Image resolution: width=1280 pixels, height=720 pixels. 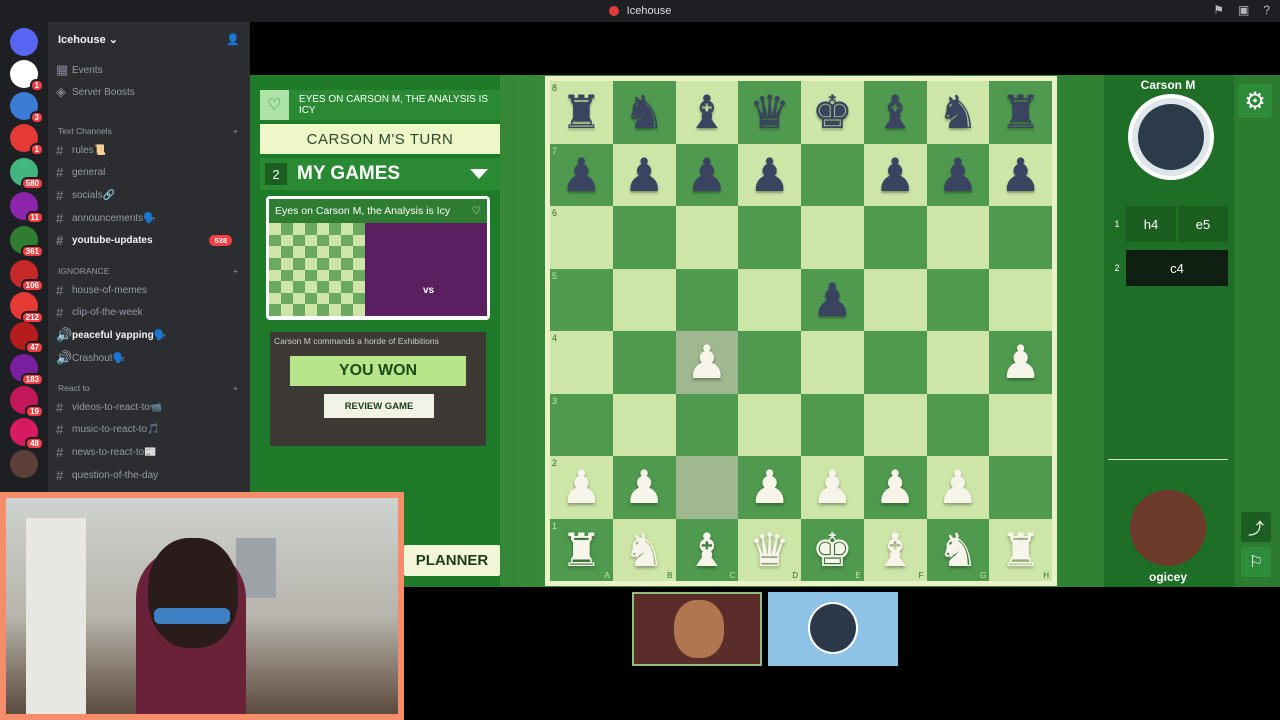 What do you see at coordinates (644, 550) in the screenshot?
I see `white-piece: ♞` at bounding box center [644, 550].